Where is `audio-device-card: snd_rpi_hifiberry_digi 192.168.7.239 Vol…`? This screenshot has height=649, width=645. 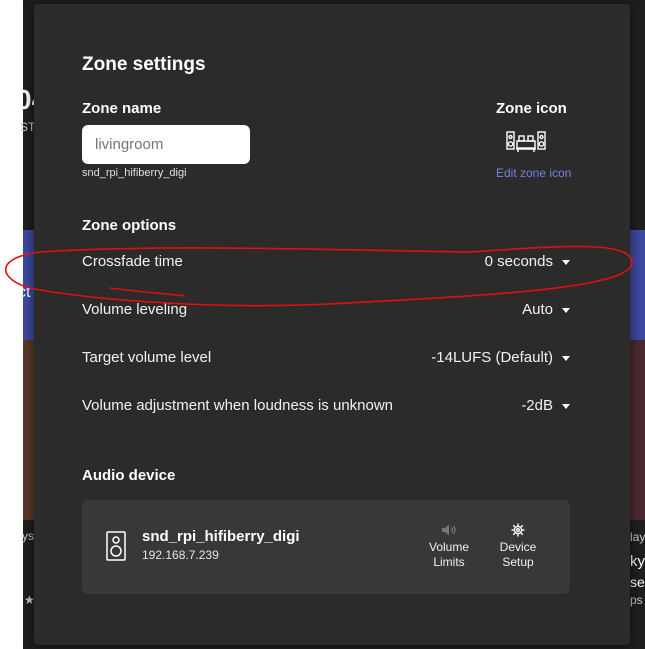 audio-device-card: snd_rpi_hifiberry_digi 192.168.7.239 Vol… is located at coordinates (326, 547).